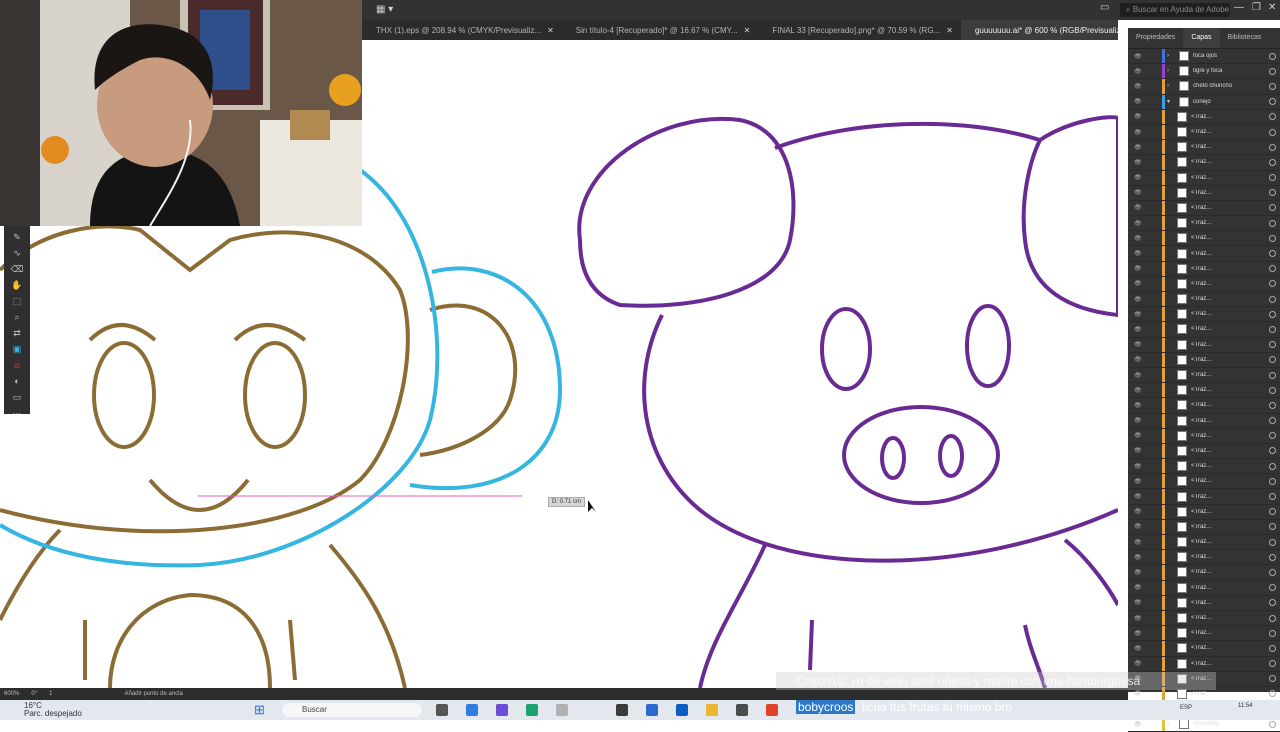 This screenshot has width=1280, height=732. What do you see at coordinates (1272, 7) in the screenshot?
I see `close-icon: ✕` at bounding box center [1272, 7].